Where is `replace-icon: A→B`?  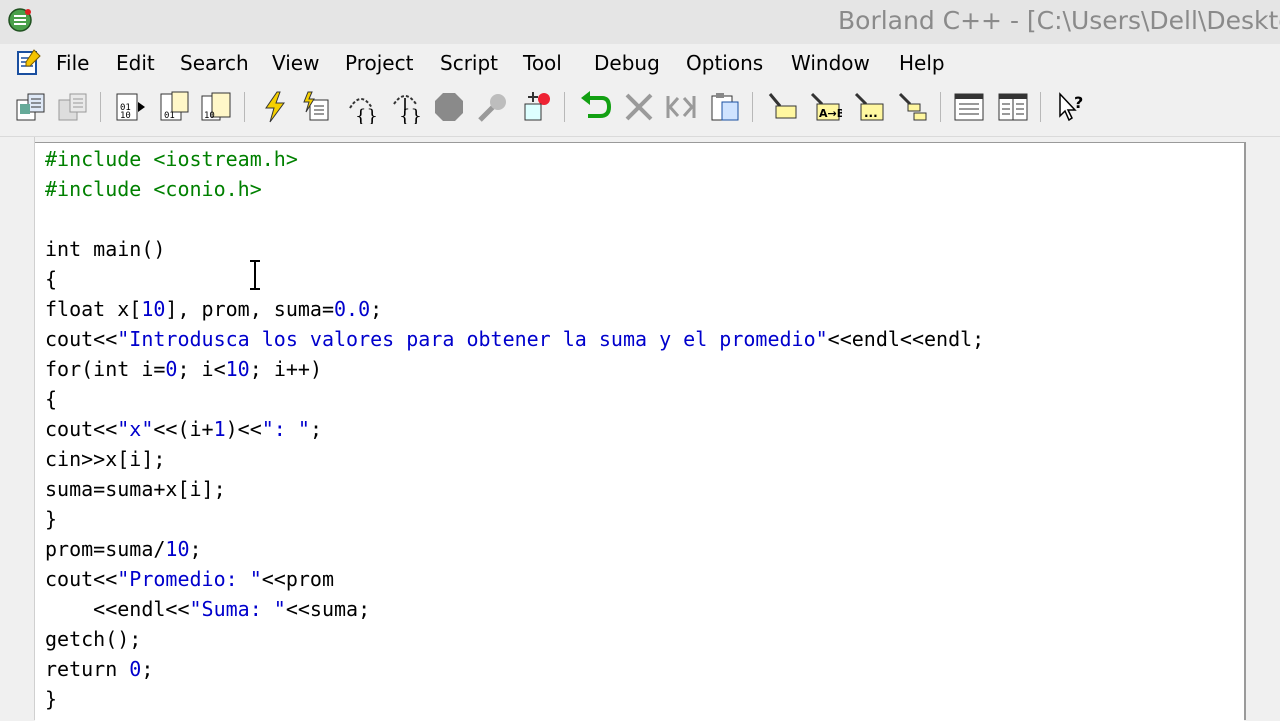 replace-icon: A→B is located at coordinates (825, 107).